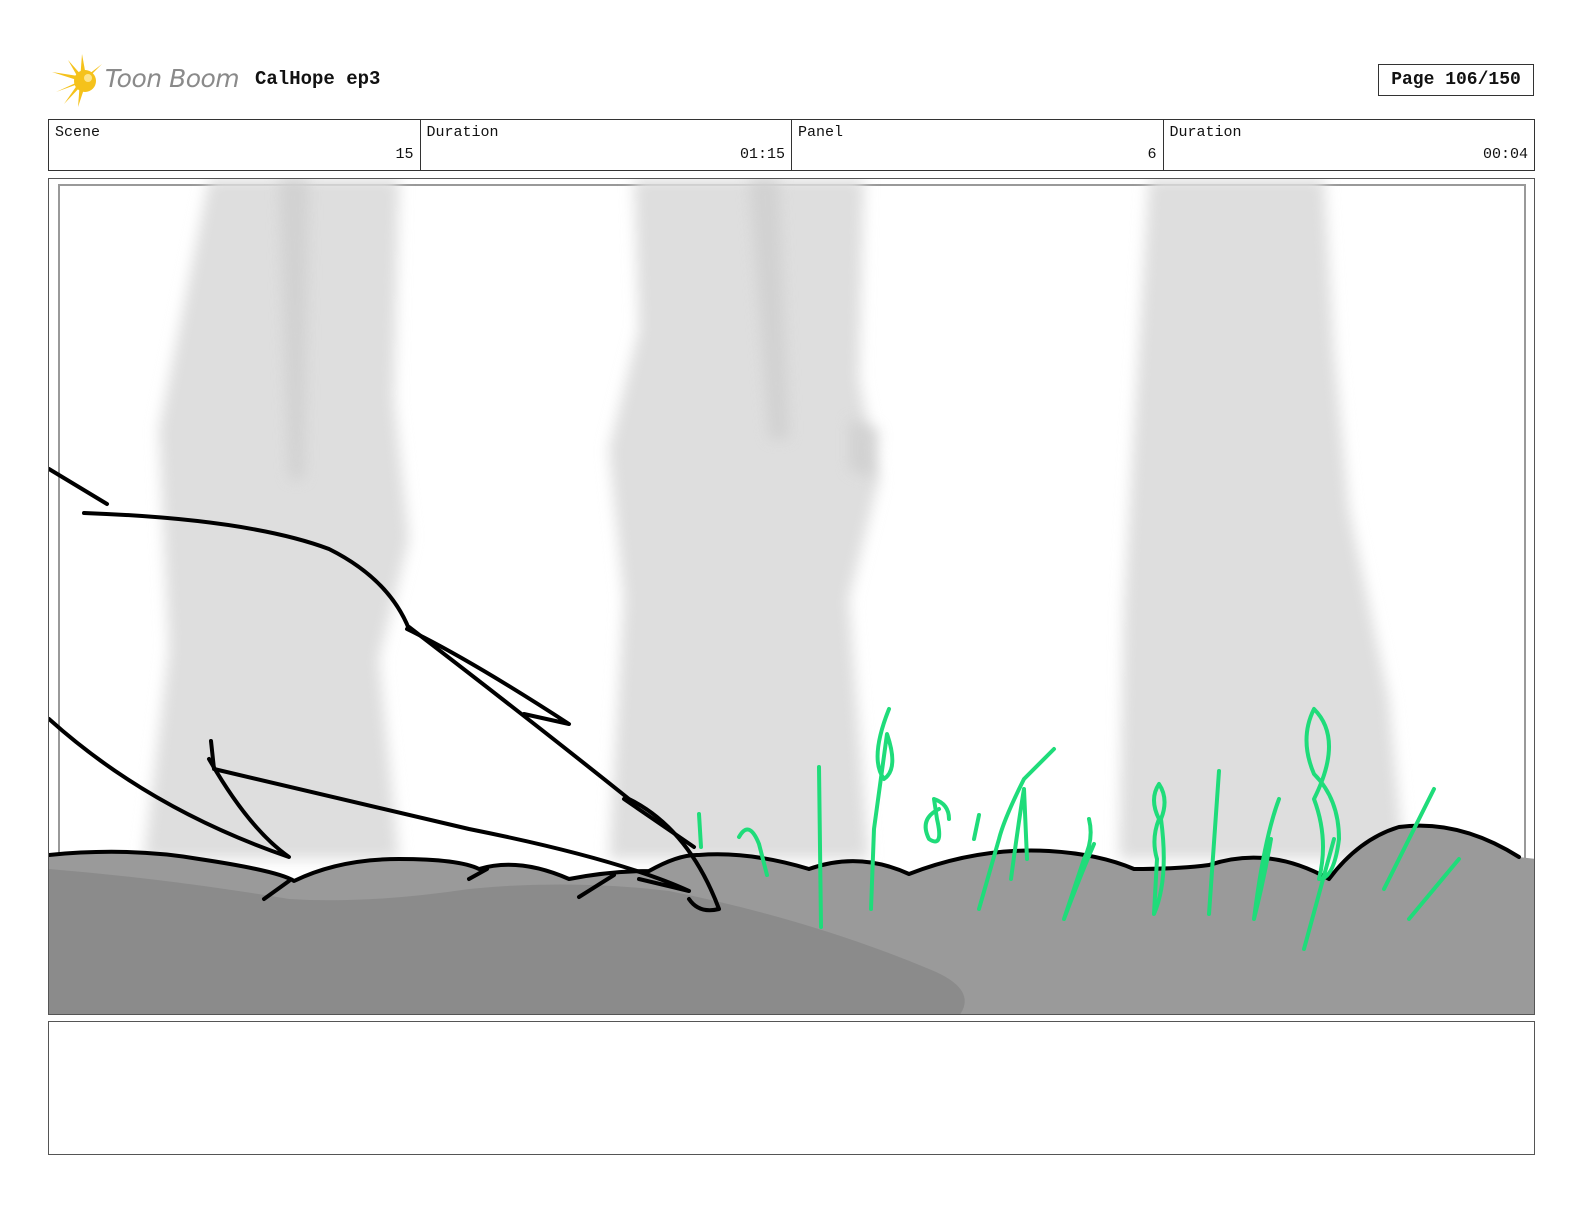  What do you see at coordinates (791, 1088) in the screenshot?
I see `panel-notes-box` at bounding box center [791, 1088].